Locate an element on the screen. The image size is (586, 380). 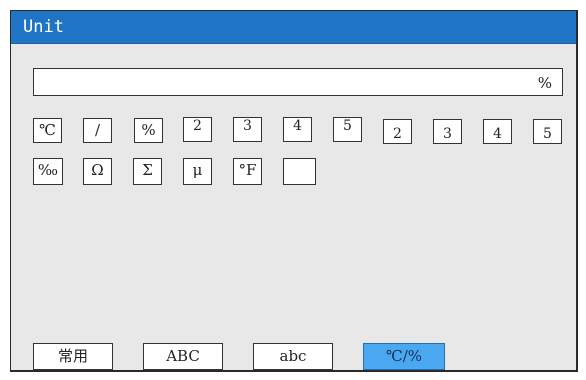
key-fahrenheit: °F is located at coordinates (247, 171).